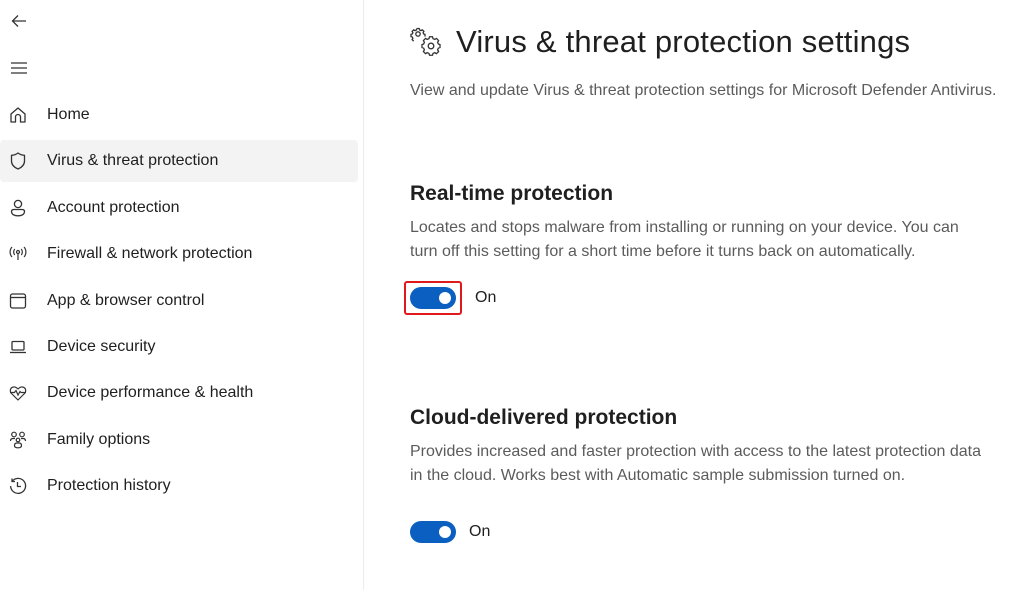  Describe the element at coordinates (18, 440) in the screenshot. I see `family-icon` at that location.